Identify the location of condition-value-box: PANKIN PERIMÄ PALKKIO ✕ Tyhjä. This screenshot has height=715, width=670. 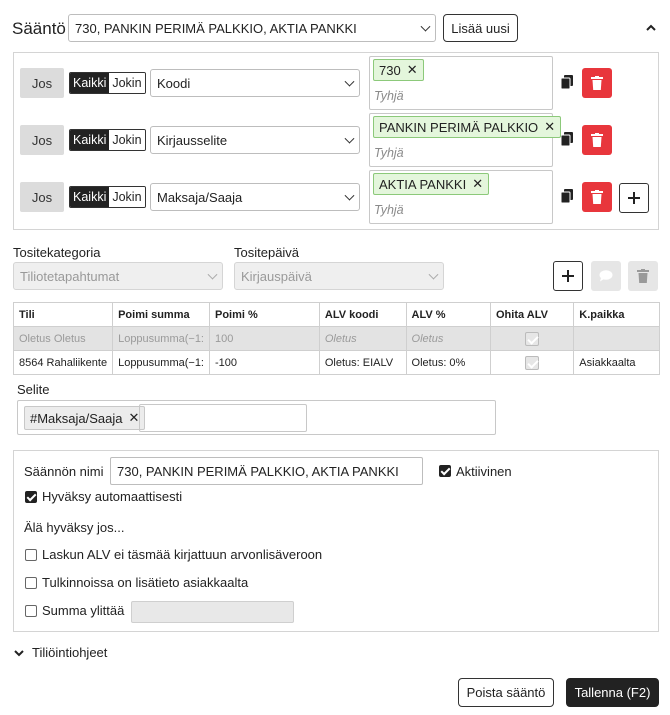
(465, 140).